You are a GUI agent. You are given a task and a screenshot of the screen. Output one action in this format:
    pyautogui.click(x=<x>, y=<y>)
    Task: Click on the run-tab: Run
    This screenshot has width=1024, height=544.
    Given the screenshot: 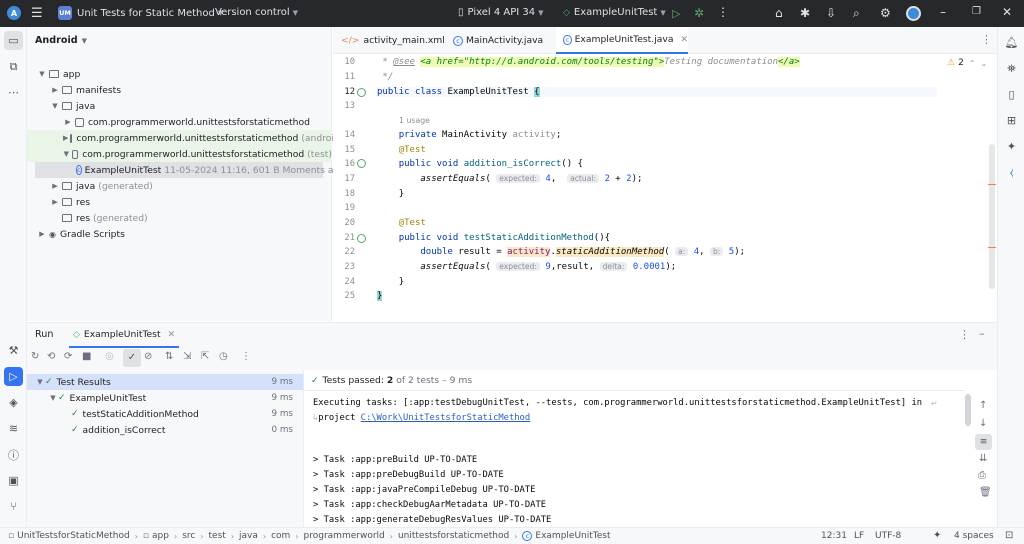 What is the action you would take?
    pyautogui.click(x=44, y=334)
    